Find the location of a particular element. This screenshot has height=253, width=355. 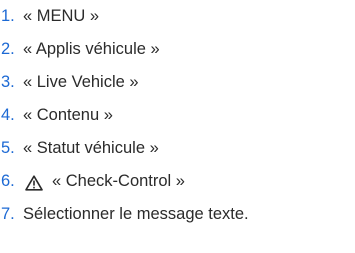

step-text: « Contenu » is located at coordinates (68, 115).